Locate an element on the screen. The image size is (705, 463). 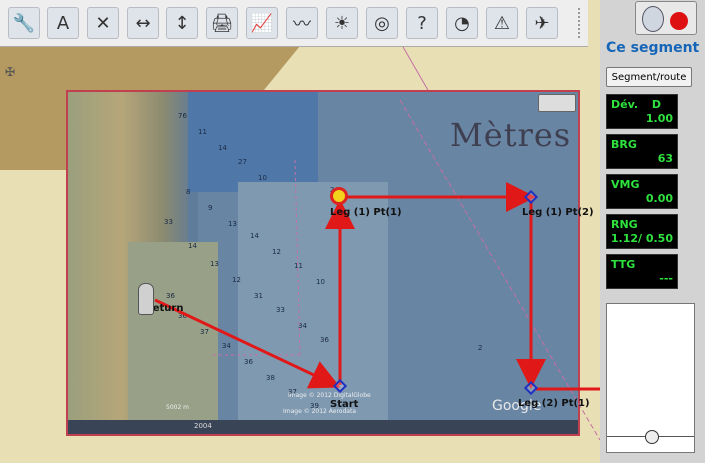
horizontal-scale-button: ↔ is located at coordinates (143, 23).